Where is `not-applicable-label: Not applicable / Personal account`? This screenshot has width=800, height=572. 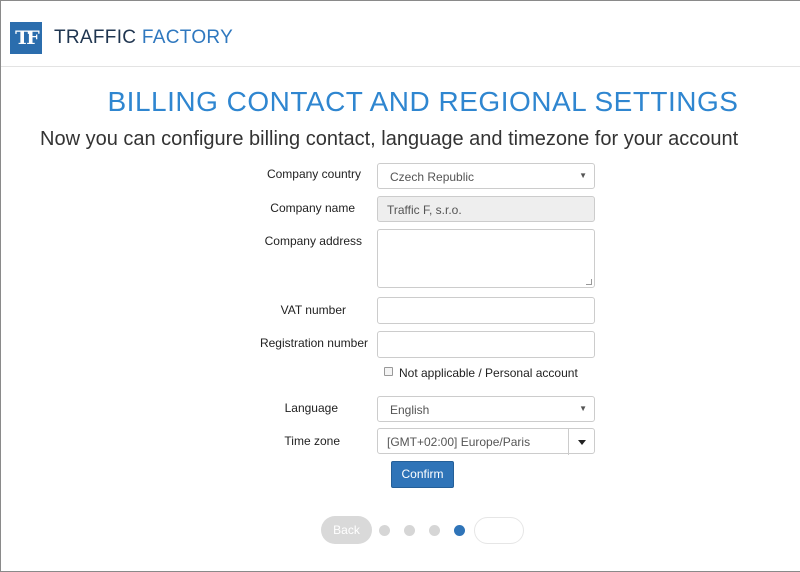
not-applicable-label: Not applicable / Personal account is located at coordinates (488, 373).